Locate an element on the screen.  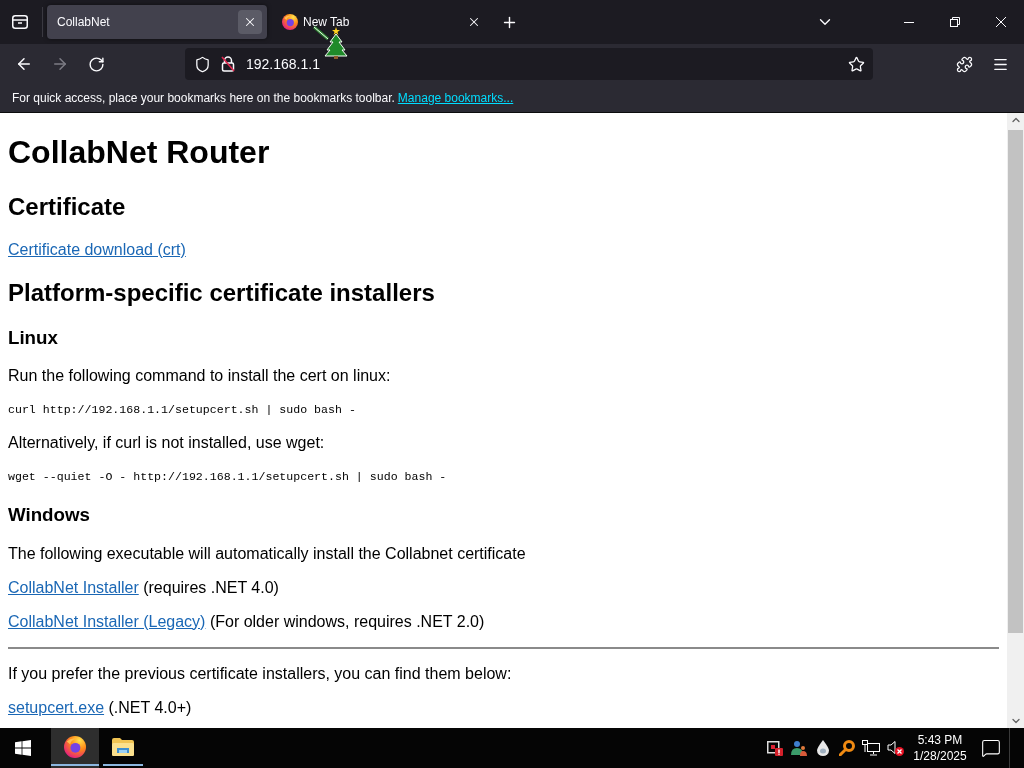
droplet-icon is located at coordinates (823, 748).